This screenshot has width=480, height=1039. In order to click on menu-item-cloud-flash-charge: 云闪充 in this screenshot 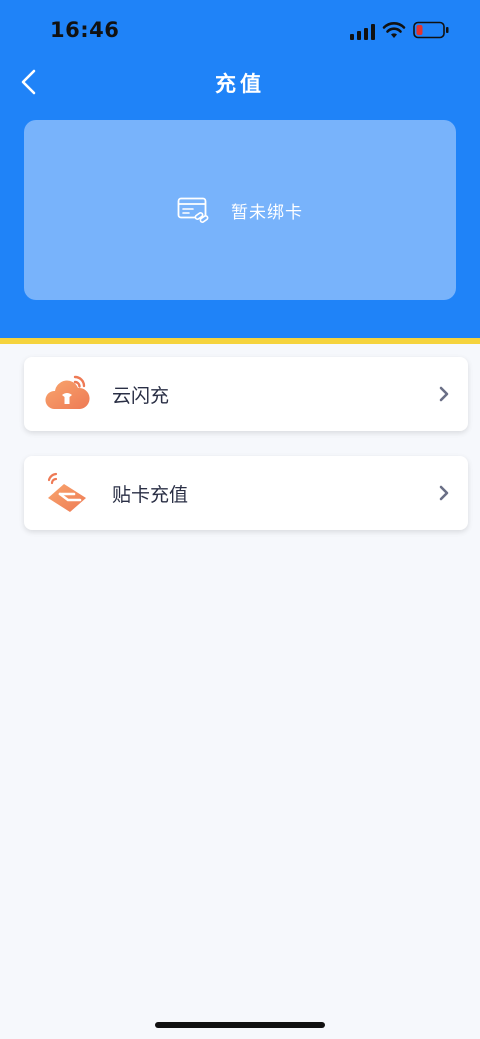, I will do `click(246, 394)`.